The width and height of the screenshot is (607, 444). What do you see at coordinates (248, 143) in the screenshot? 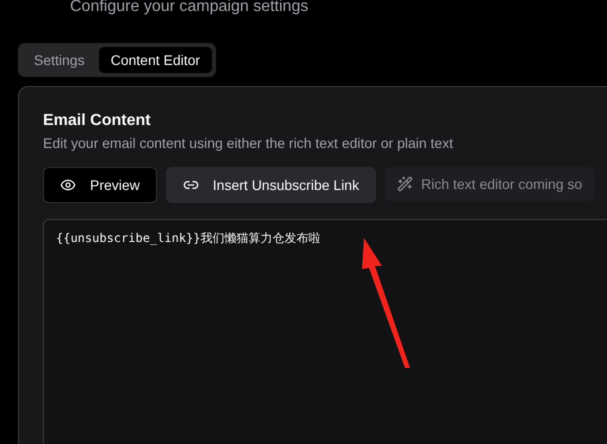
I see `card-description: Edit your email content using either the rich text editor or plain text` at bounding box center [248, 143].